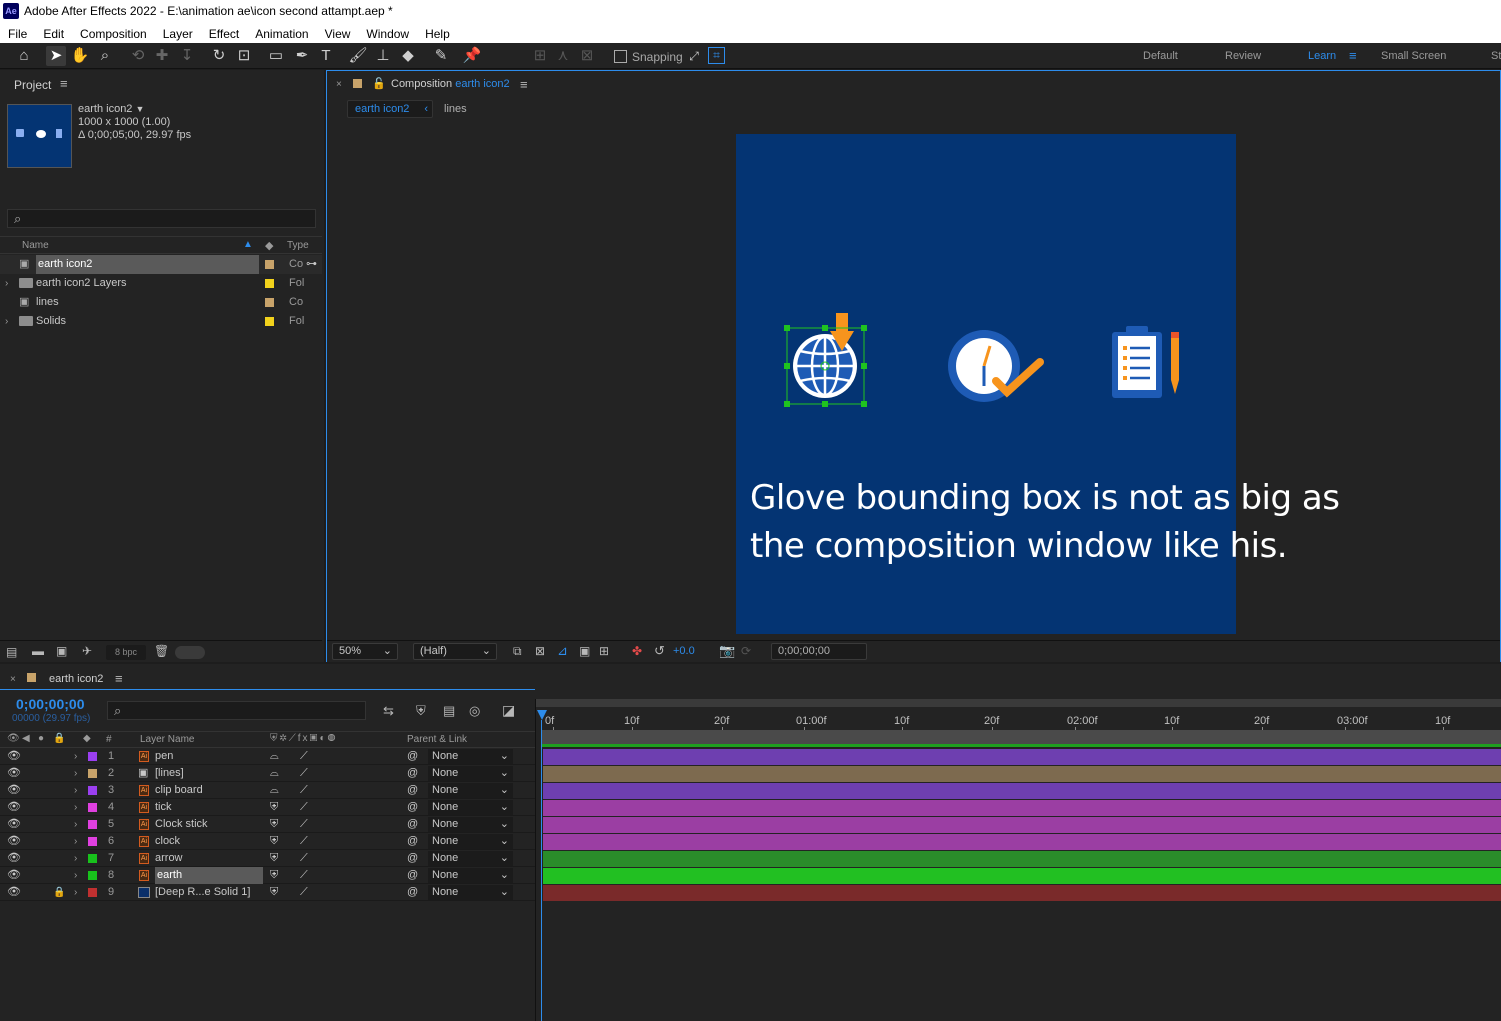 Image resolution: width=1501 pixels, height=1021 pixels. What do you see at coordinates (474, 711) in the screenshot?
I see `motion-blur-icon: ◎` at bounding box center [474, 711].